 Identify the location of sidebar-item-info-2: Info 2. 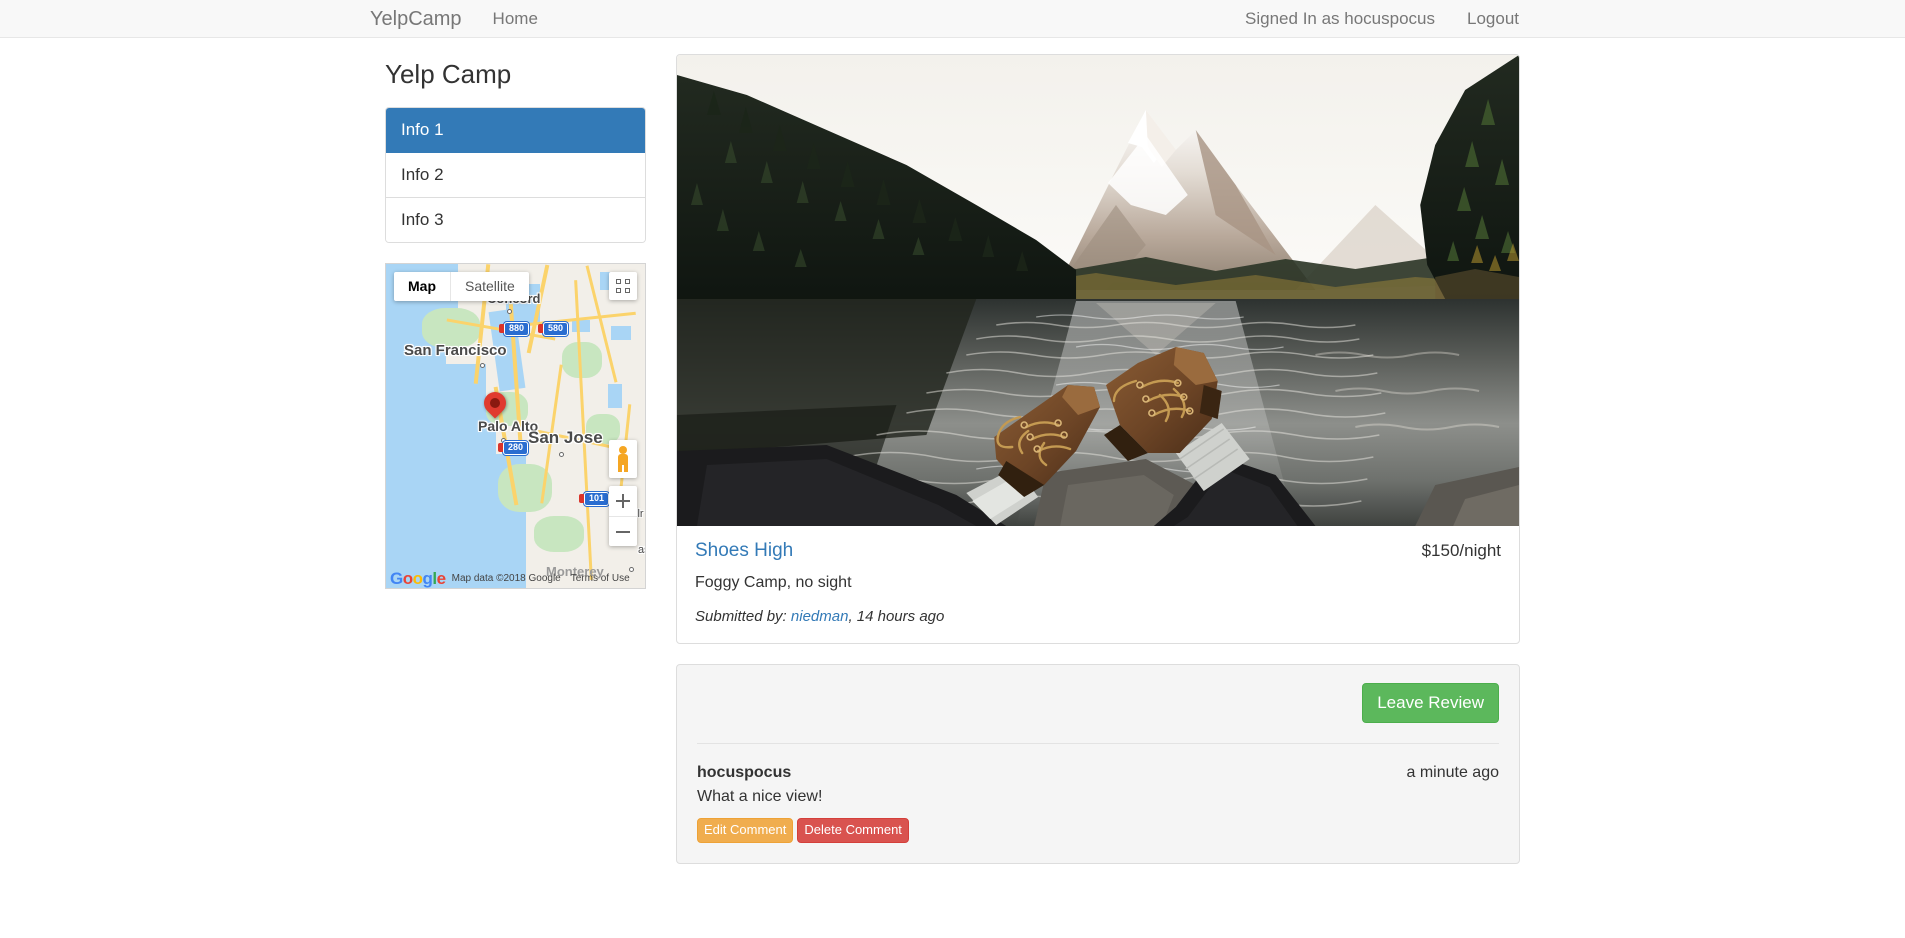
(515, 175).